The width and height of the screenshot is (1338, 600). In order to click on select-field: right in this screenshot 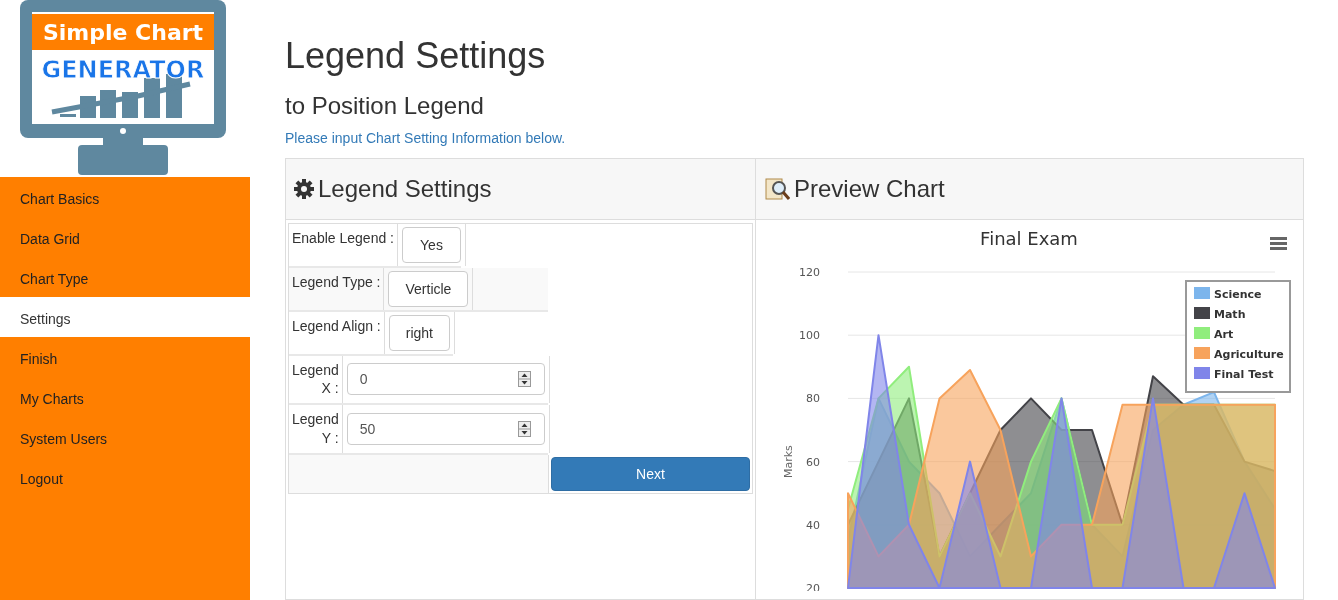, I will do `click(419, 332)`.